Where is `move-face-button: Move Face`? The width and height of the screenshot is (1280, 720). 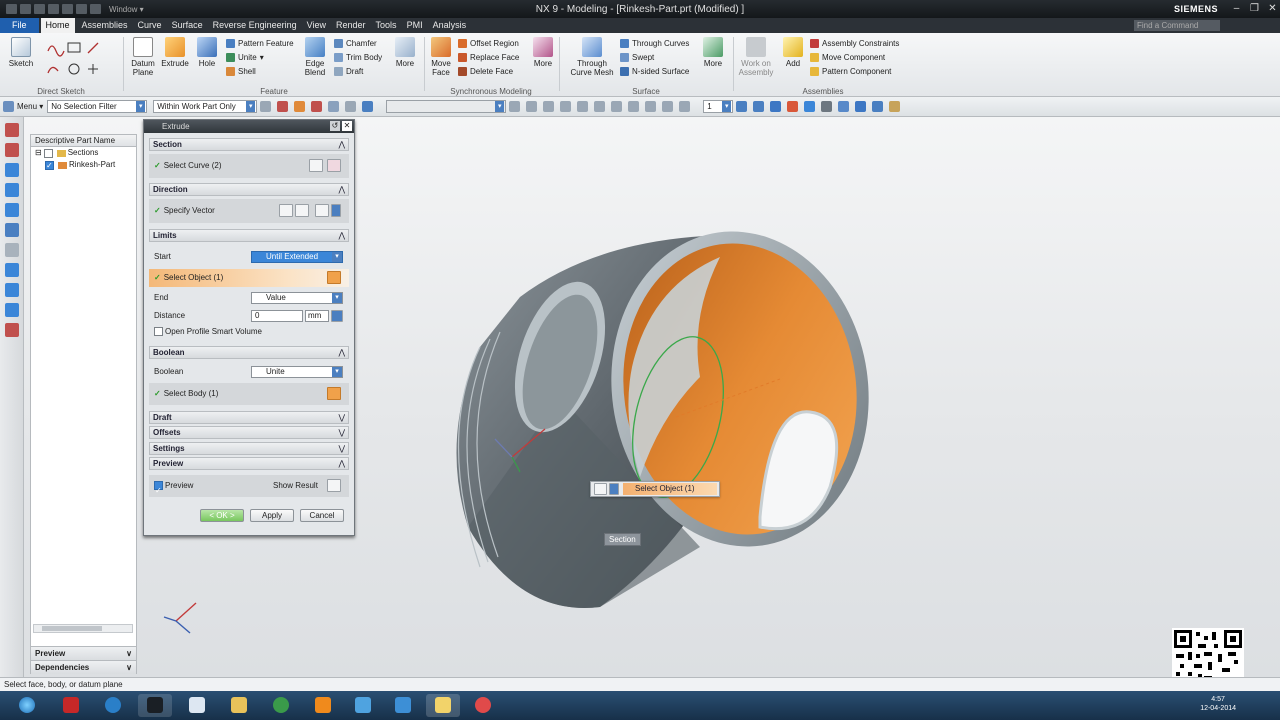
move-face-button: Move Face is located at coordinates (441, 57).